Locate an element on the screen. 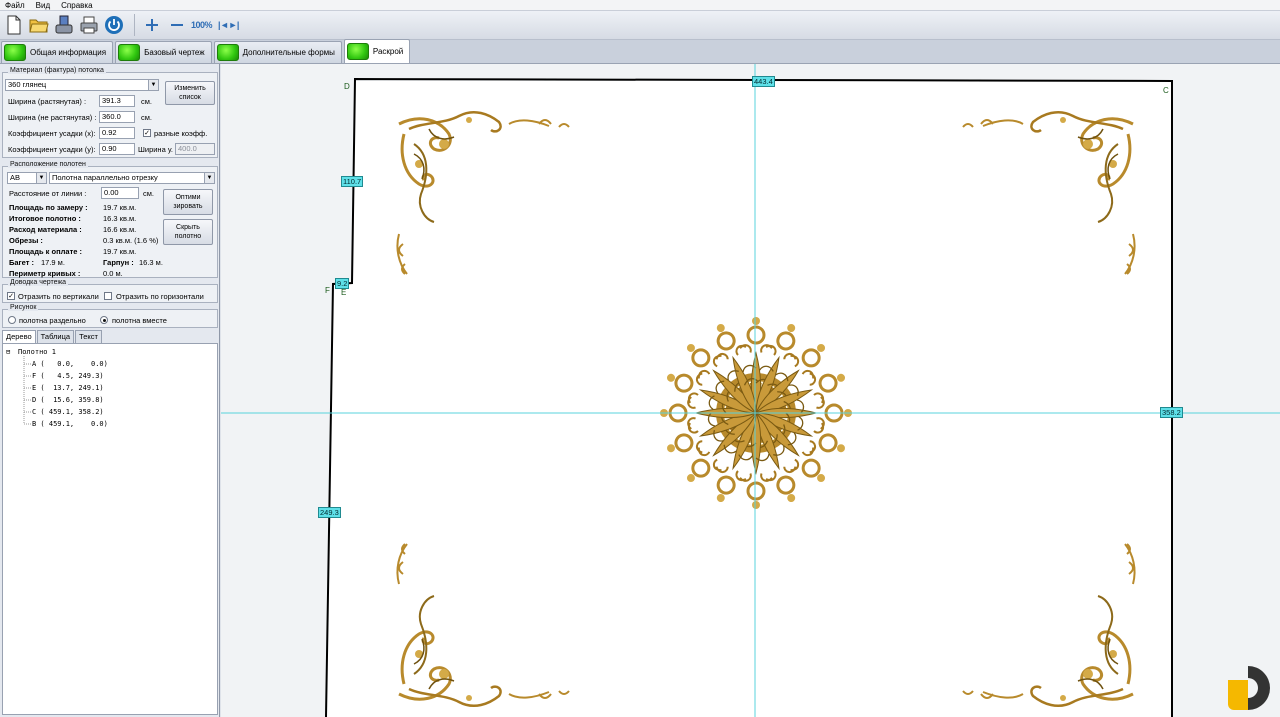 Image resolution: width=1280 pixels, height=717 pixels. shrink-y-input: 0.90 is located at coordinates (117, 149).